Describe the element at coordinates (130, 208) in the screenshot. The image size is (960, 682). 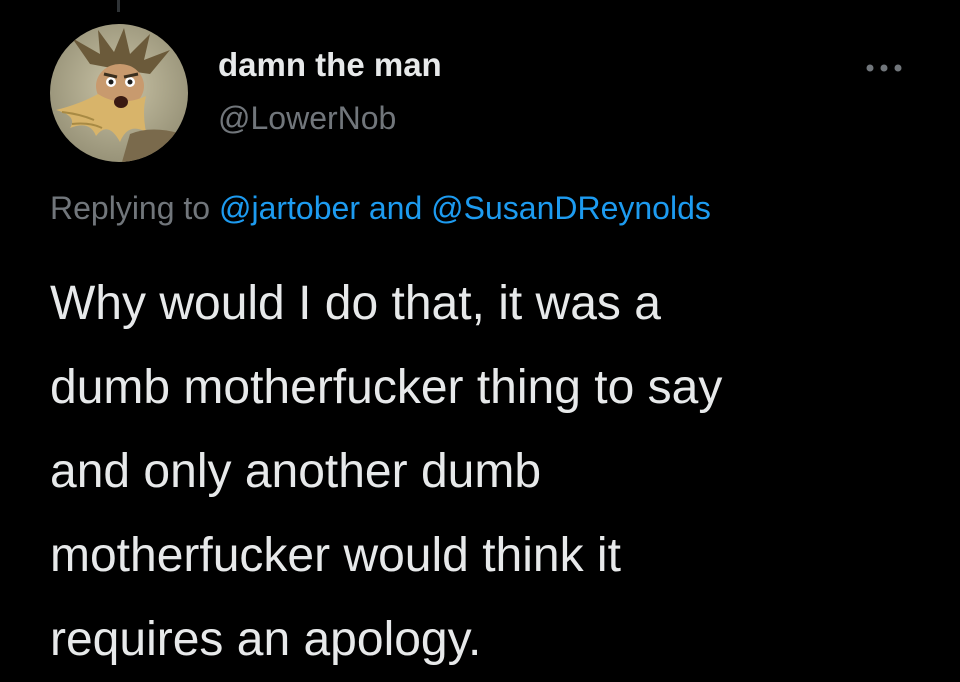
I see `replying-to-label: Replying to` at that location.